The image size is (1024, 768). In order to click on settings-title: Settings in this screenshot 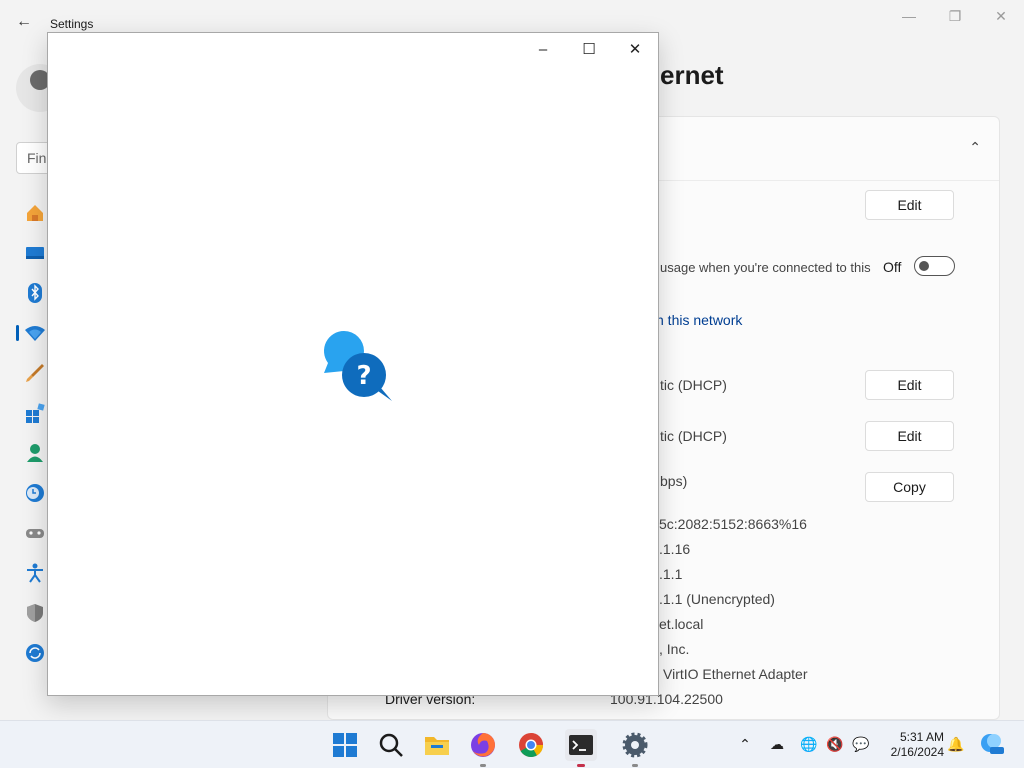, I will do `click(72, 24)`.